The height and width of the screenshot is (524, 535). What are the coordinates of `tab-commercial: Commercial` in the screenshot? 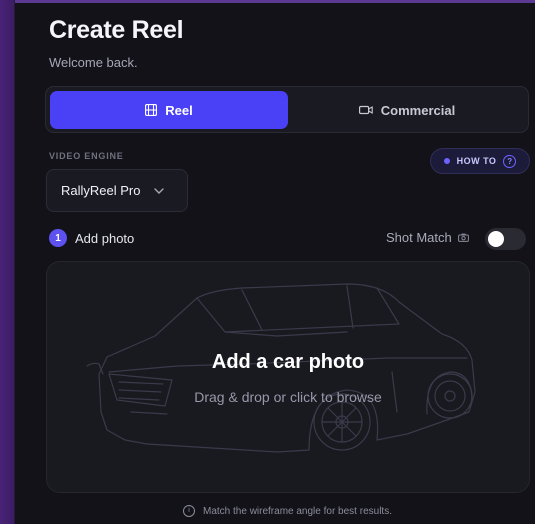 It's located at (407, 110).